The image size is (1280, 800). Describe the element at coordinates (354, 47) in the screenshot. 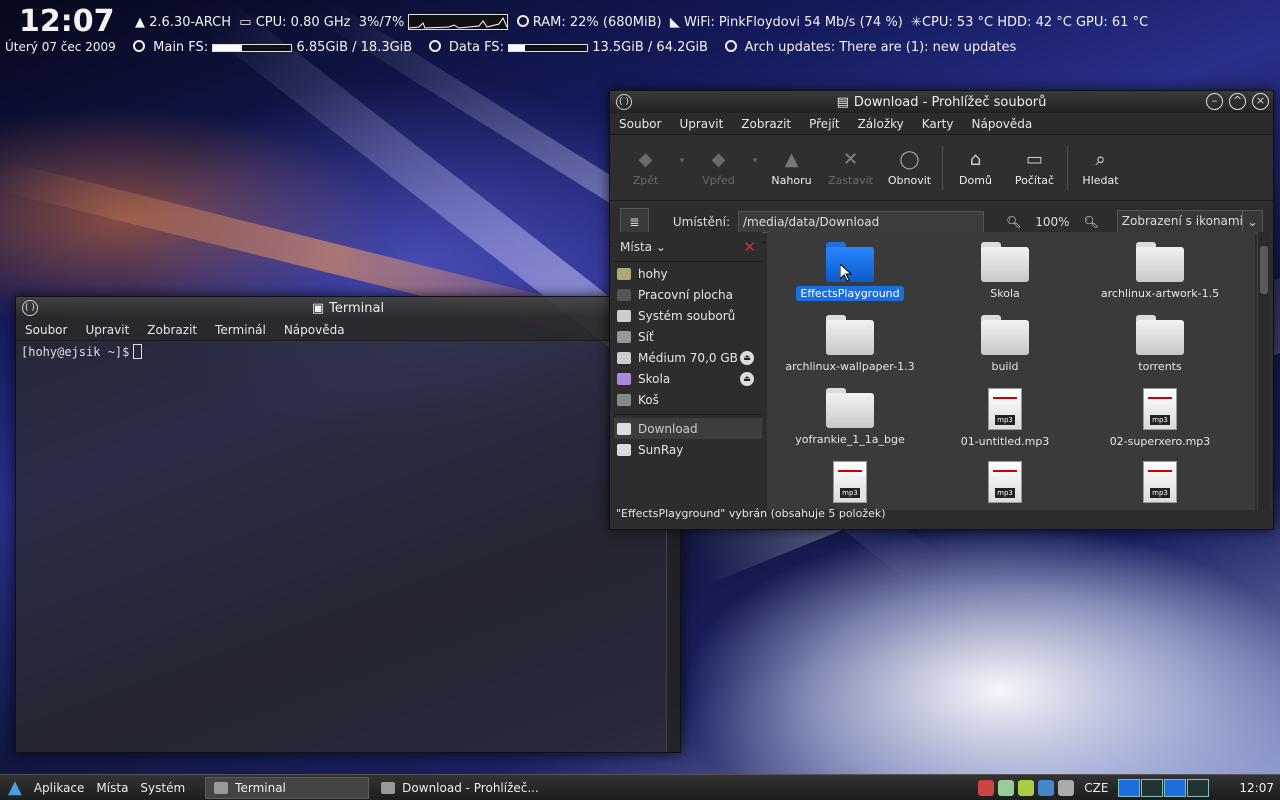

I see `main-fs-value: 6.85GiB / 18.3GiB` at that location.